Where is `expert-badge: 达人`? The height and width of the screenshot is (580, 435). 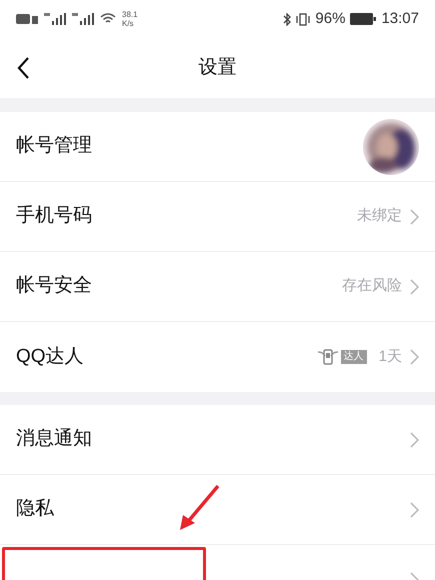
expert-badge: 达人 is located at coordinates (341, 357).